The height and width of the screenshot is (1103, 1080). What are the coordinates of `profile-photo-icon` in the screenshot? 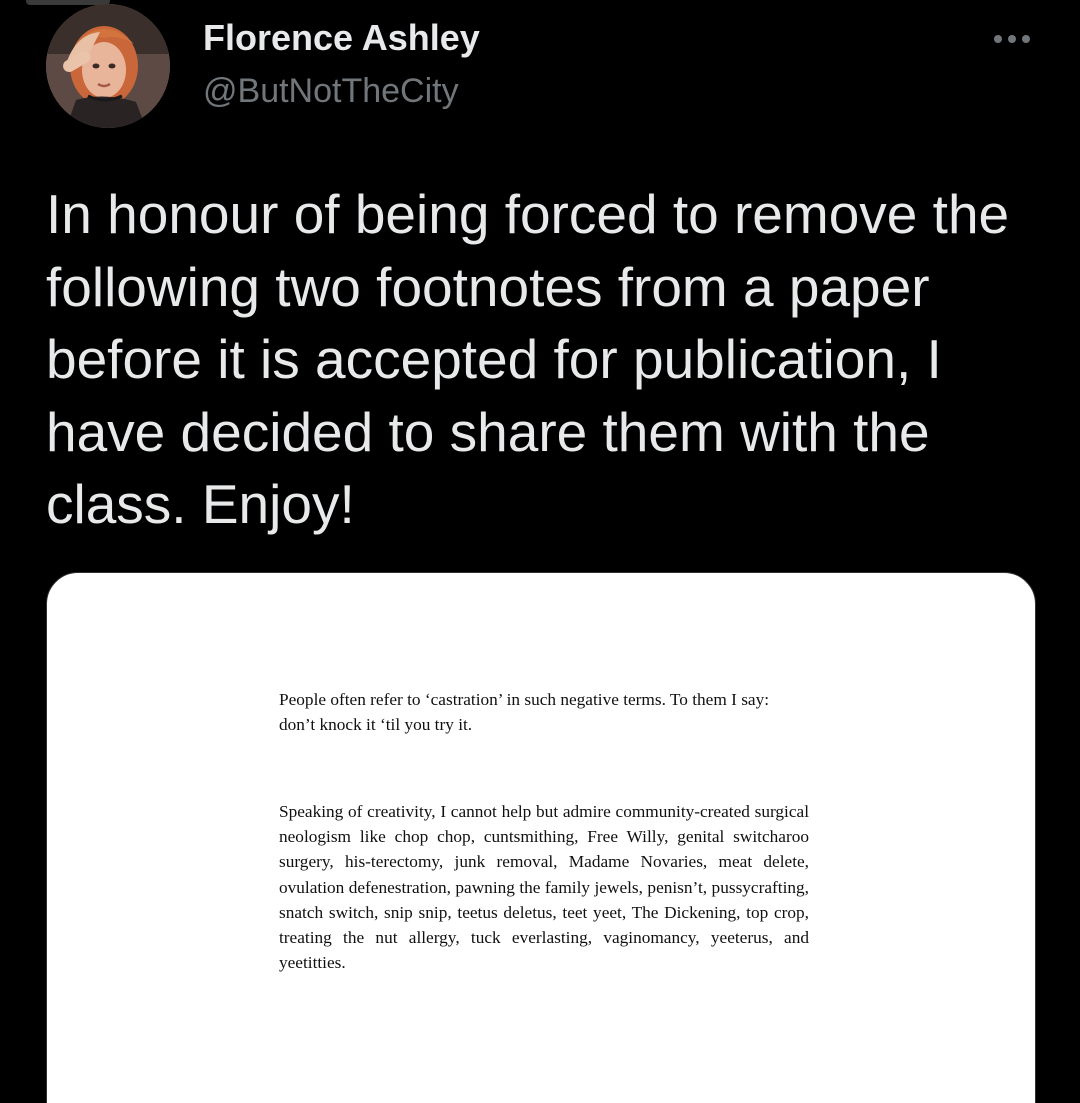 It's located at (108, 66).